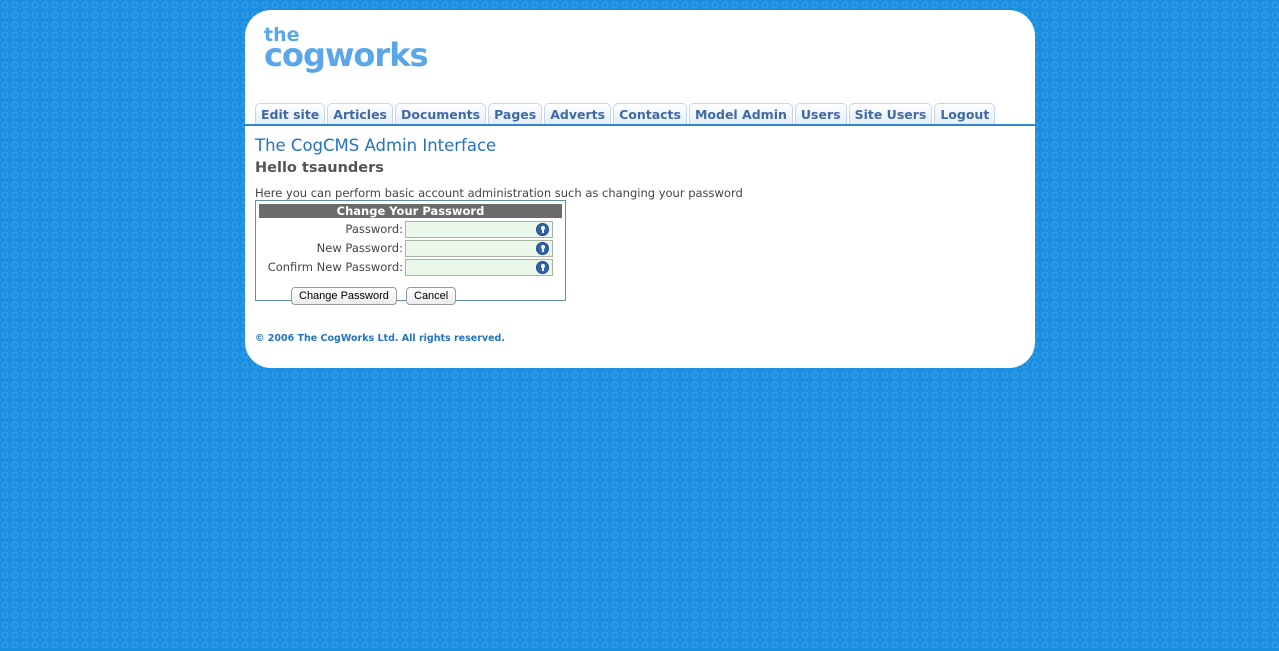  I want to click on tab-divider, so click(640, 125).